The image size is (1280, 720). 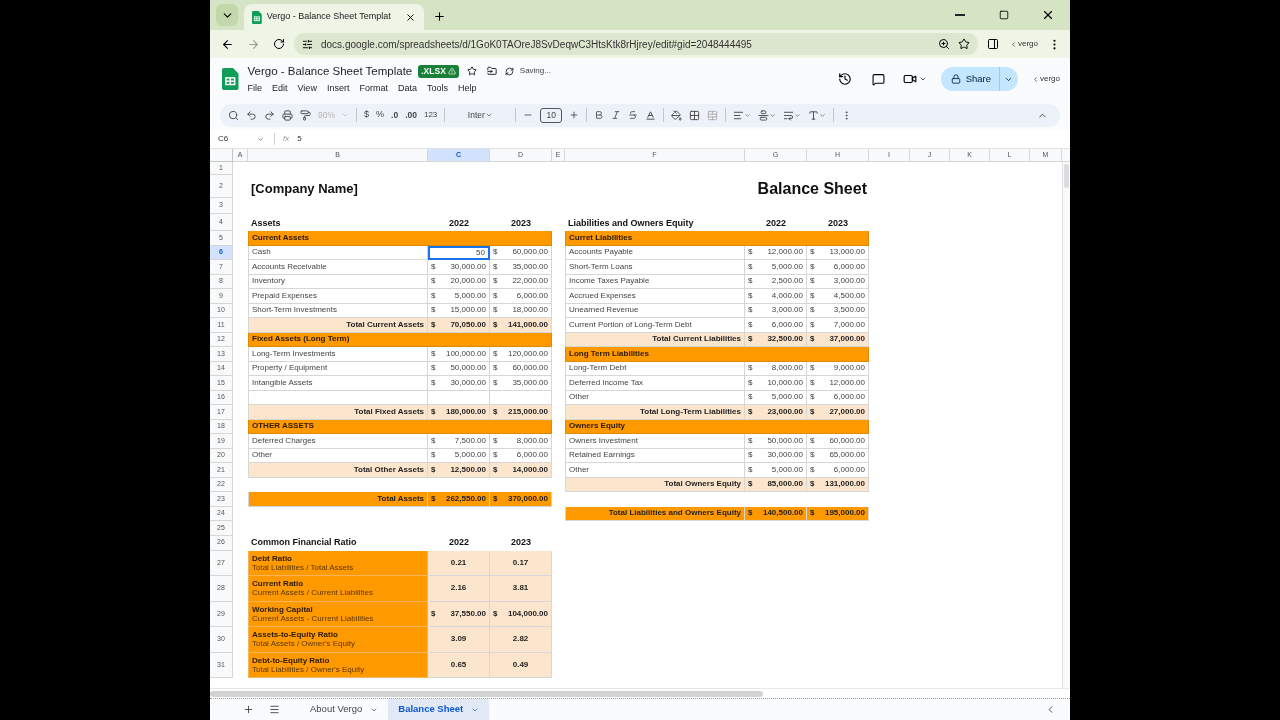 What do you see at coordinates (334, 17) in the screenshot?
I see `browser-tab: Vergo - Balance Sheet Templat` at bounding box center [334, 17].